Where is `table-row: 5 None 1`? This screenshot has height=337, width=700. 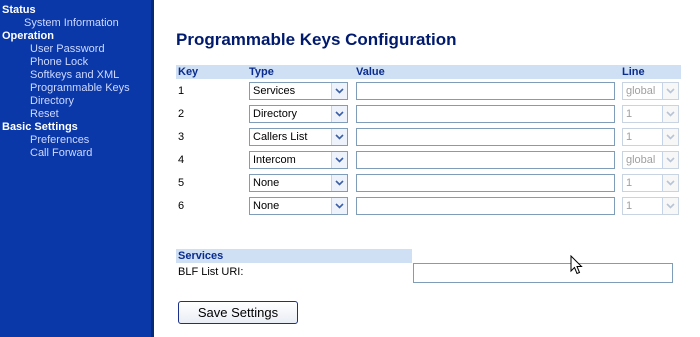
table-row: 5 None 1 is located at coordinates (428, 182).